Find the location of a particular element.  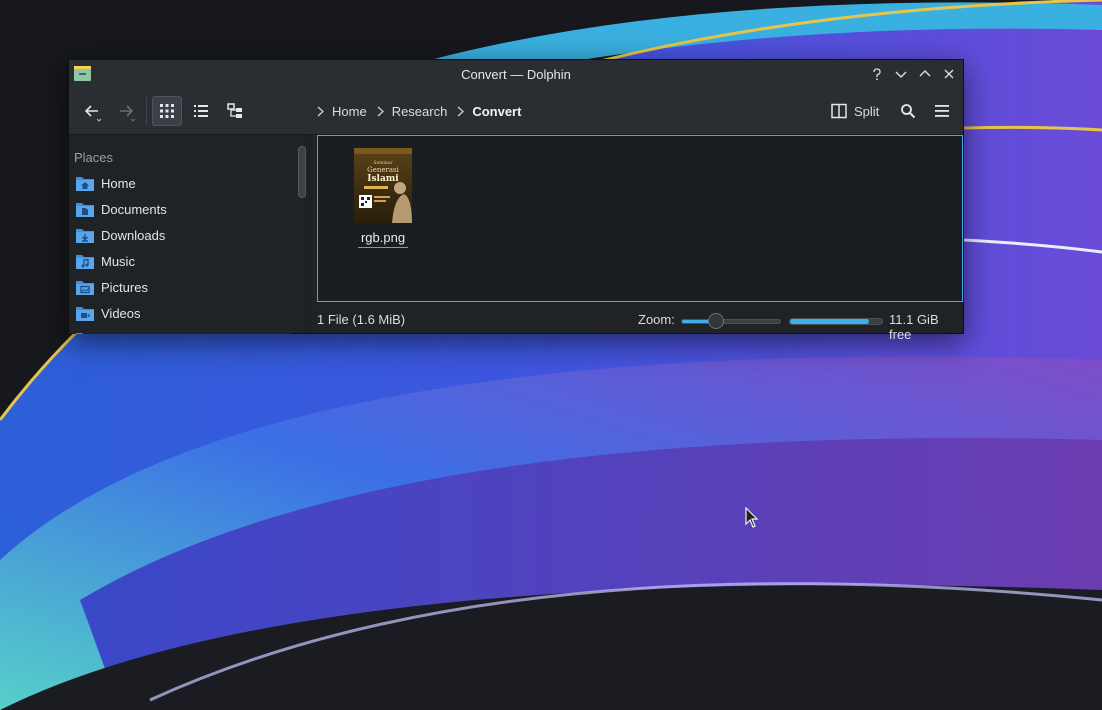

breadcrumb-home: Home is located at coordinates (342, 111).